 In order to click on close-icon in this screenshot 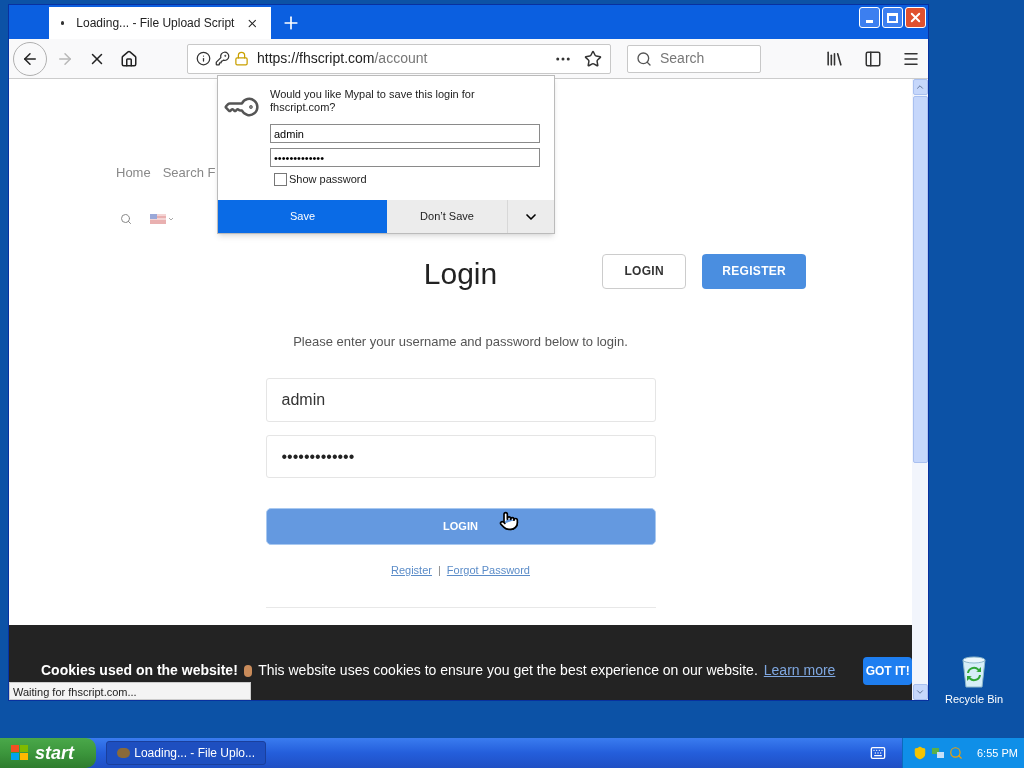, I will do `click(915, 17)`.